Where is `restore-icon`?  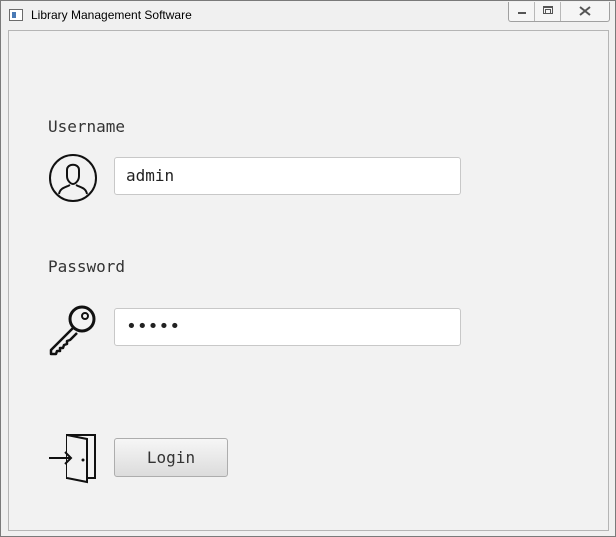
restore-icon is located at coordinates (548, 10).